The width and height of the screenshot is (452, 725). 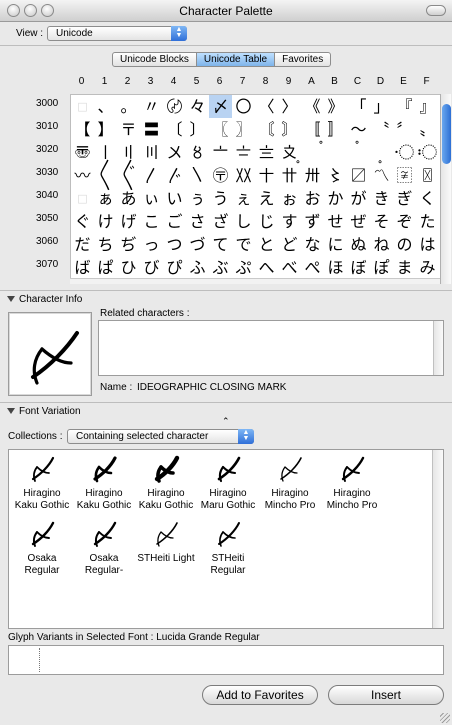 I want to click on character-cell: 〿, so click(x=427, y=175).